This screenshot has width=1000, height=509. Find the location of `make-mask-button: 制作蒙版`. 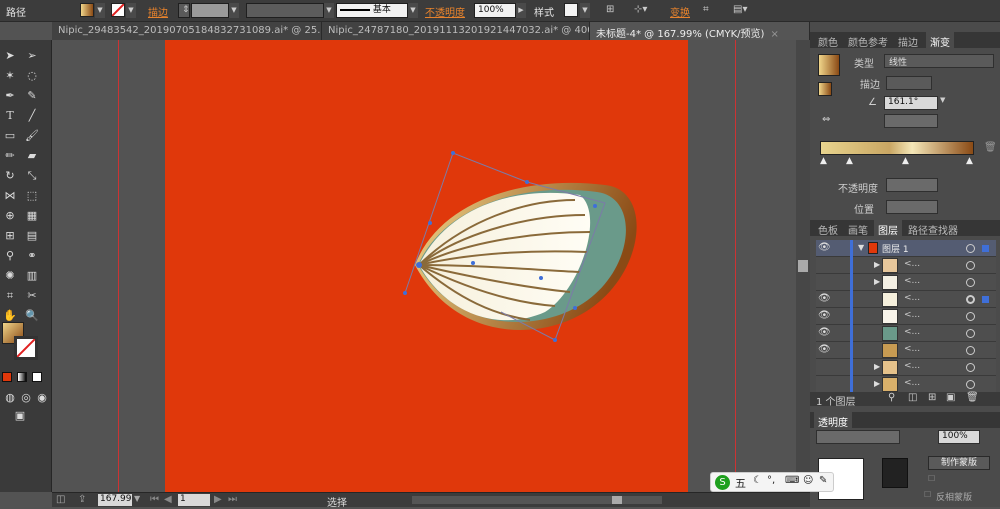

make-mask-button: 制作蒙版 is located at coordinates (959, 463).